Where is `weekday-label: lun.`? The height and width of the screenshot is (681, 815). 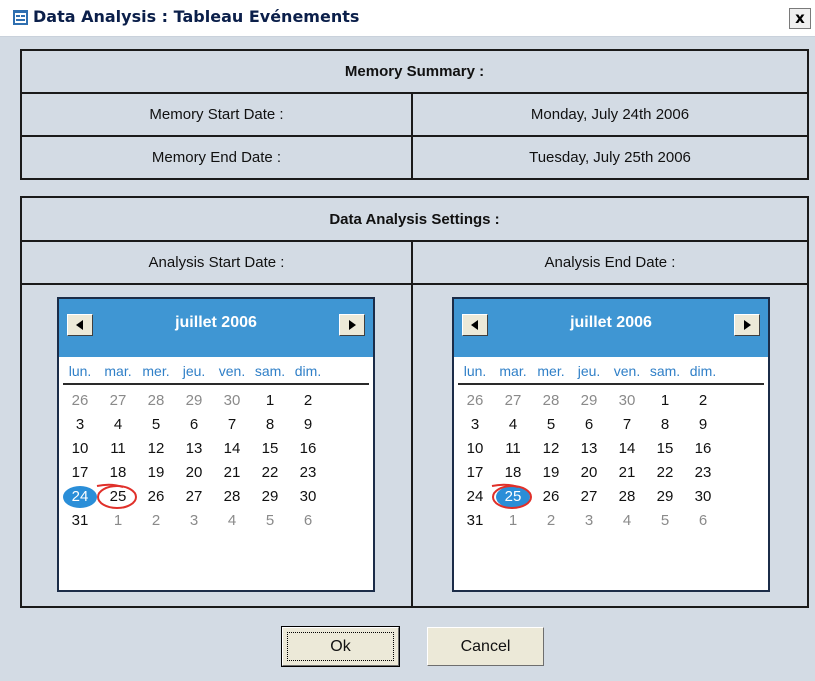 weekday-label: lun. is located at coordinates (80, 371).